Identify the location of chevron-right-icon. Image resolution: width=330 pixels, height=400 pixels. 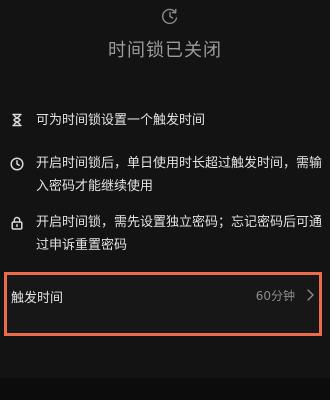
(310, 295).